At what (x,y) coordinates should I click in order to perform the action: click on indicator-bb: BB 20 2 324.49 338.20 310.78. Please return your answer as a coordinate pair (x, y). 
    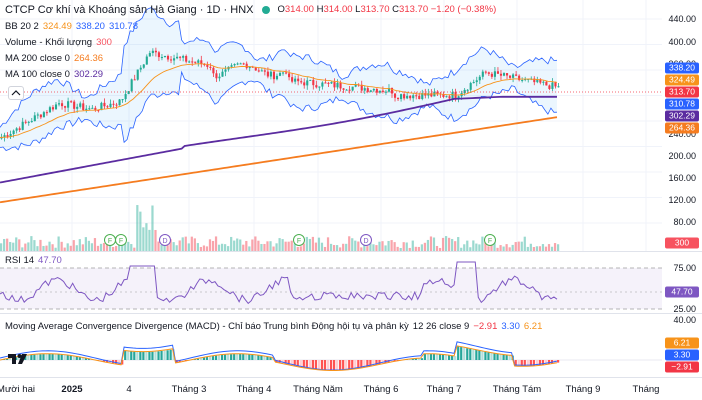
    Looking at the image, I should click on (250, 26).